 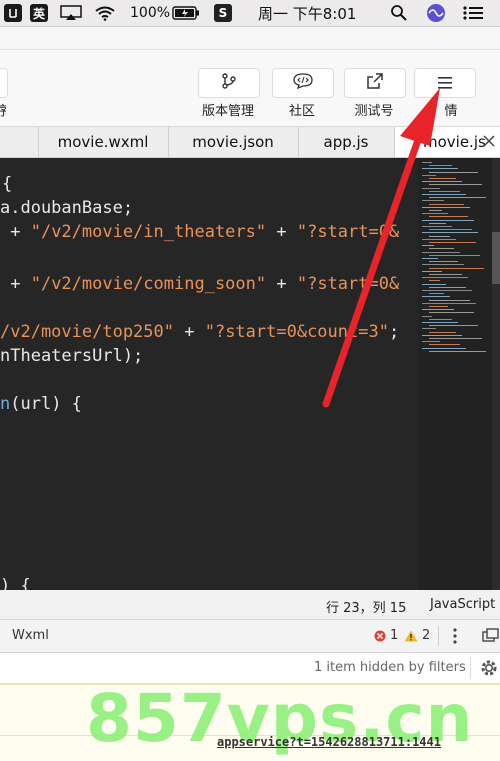 I want to click on airplay-icon, so click(x=71, y=13).